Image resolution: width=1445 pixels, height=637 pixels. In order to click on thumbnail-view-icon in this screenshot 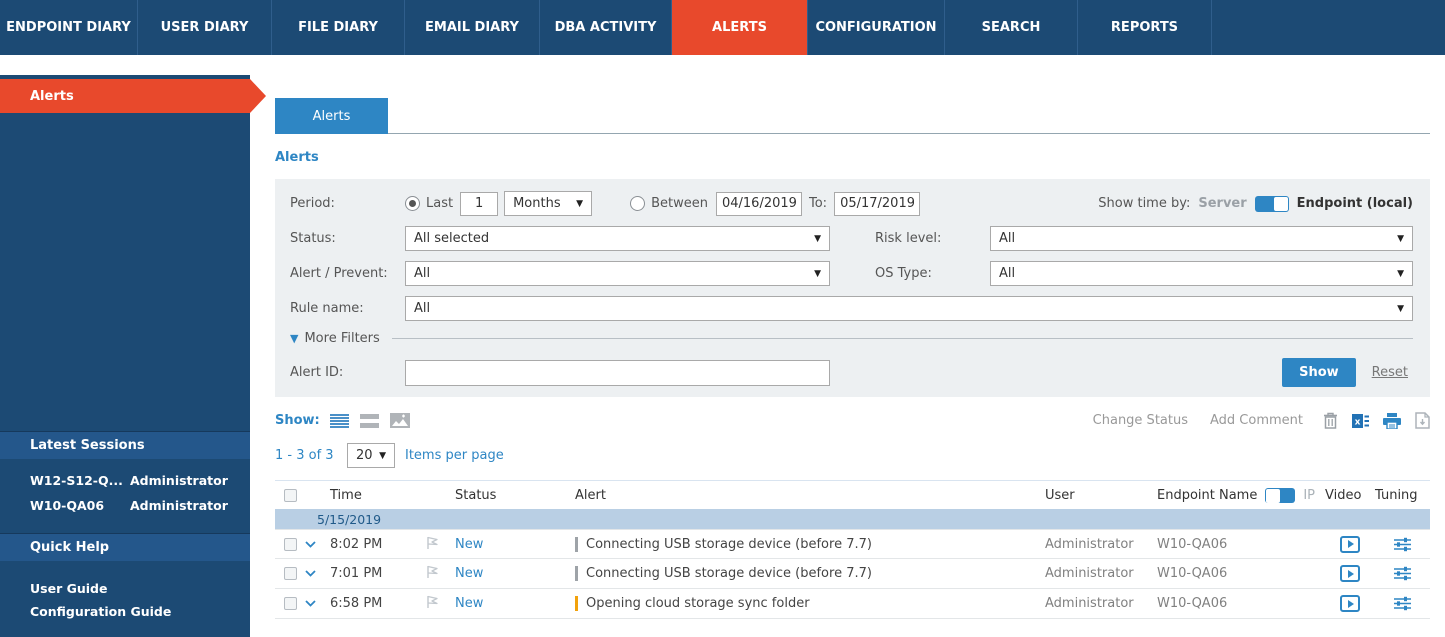, I will do `click(399, 420)`.